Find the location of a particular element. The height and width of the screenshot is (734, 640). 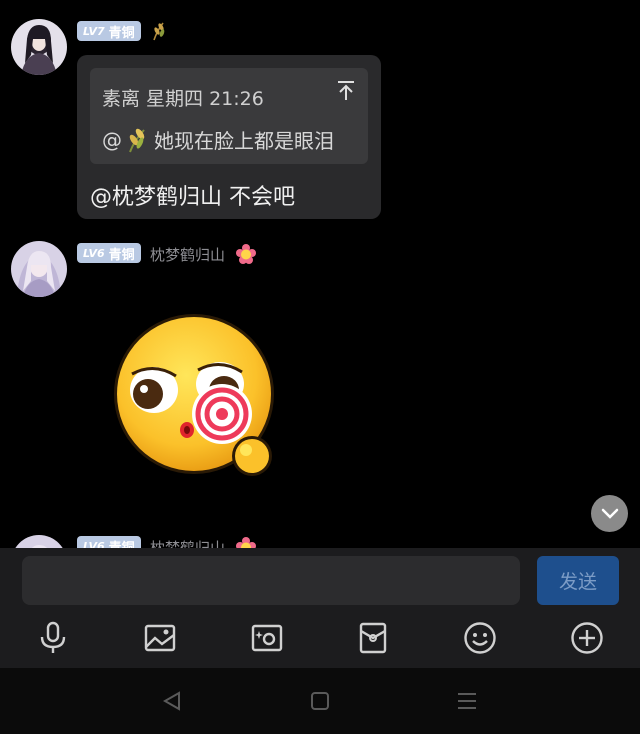

message-input is located at coordinates (271, 580).